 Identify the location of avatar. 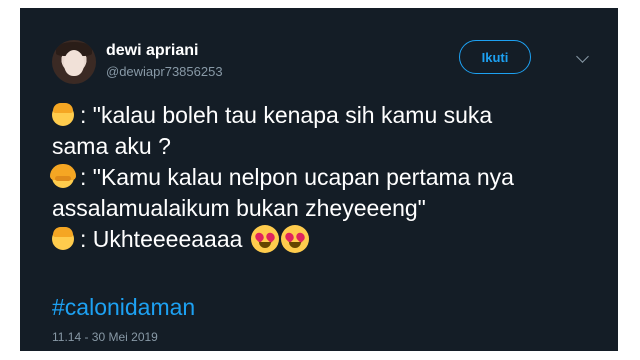
(74, 62).